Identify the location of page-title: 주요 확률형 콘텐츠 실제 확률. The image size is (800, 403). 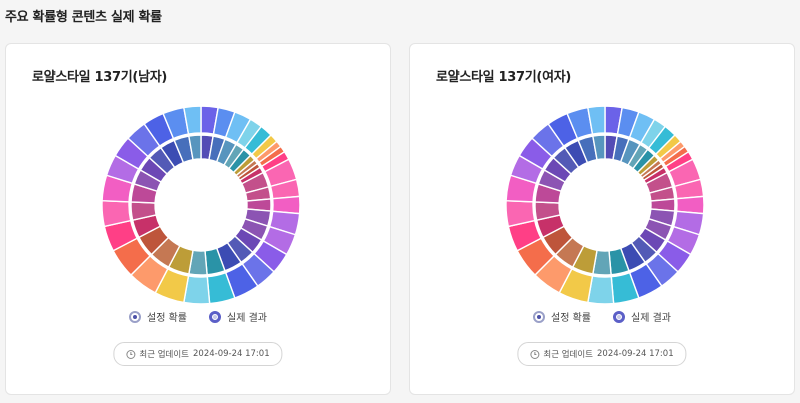
(83, 17).